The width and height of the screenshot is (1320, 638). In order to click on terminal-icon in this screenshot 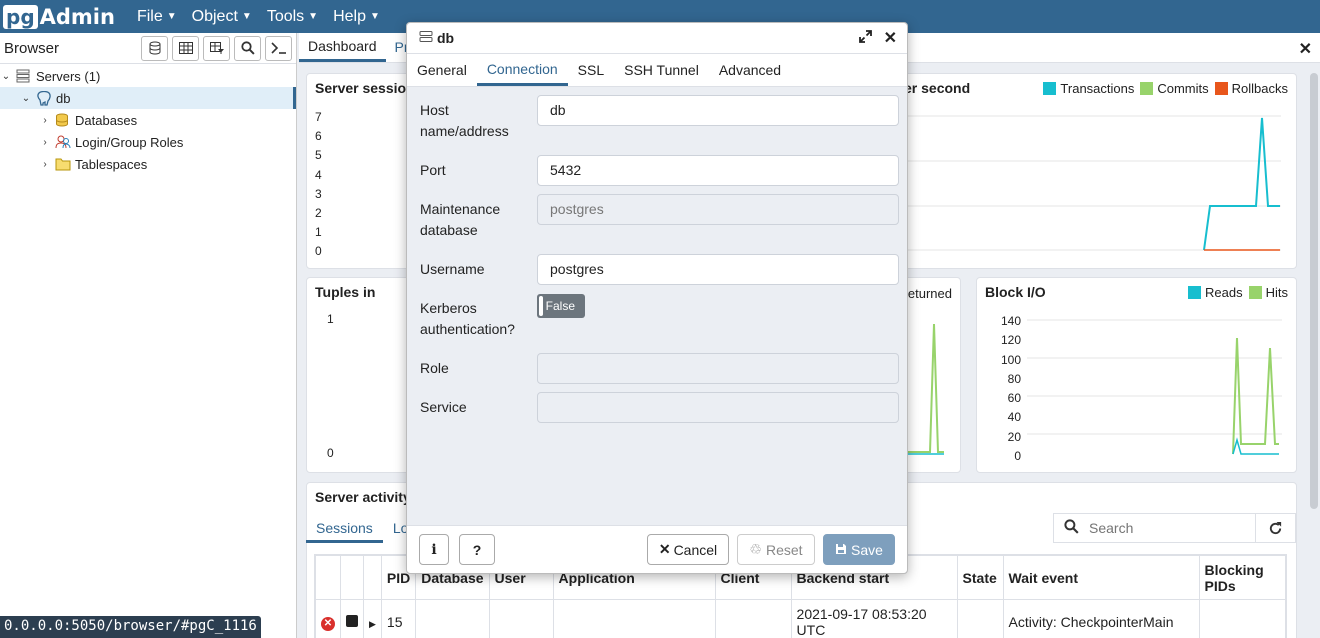, I will do `click(278, 48)`.